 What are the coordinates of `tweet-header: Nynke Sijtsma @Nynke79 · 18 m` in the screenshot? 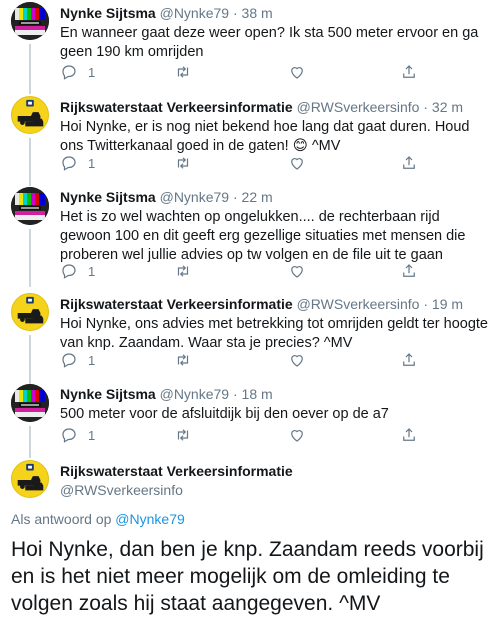 It's located at (166, 394).